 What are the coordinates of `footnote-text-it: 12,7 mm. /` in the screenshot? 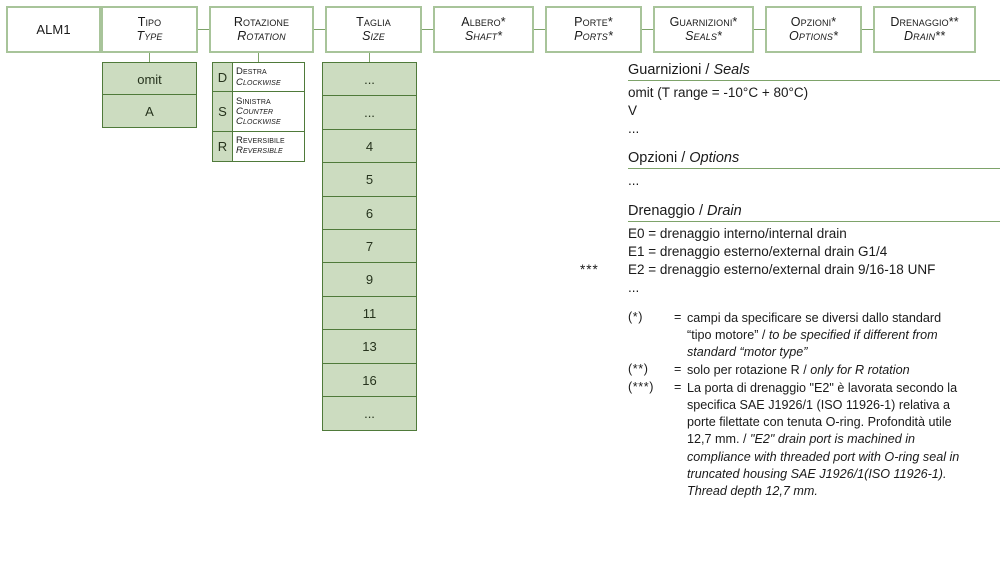 It's located at (718, 439).